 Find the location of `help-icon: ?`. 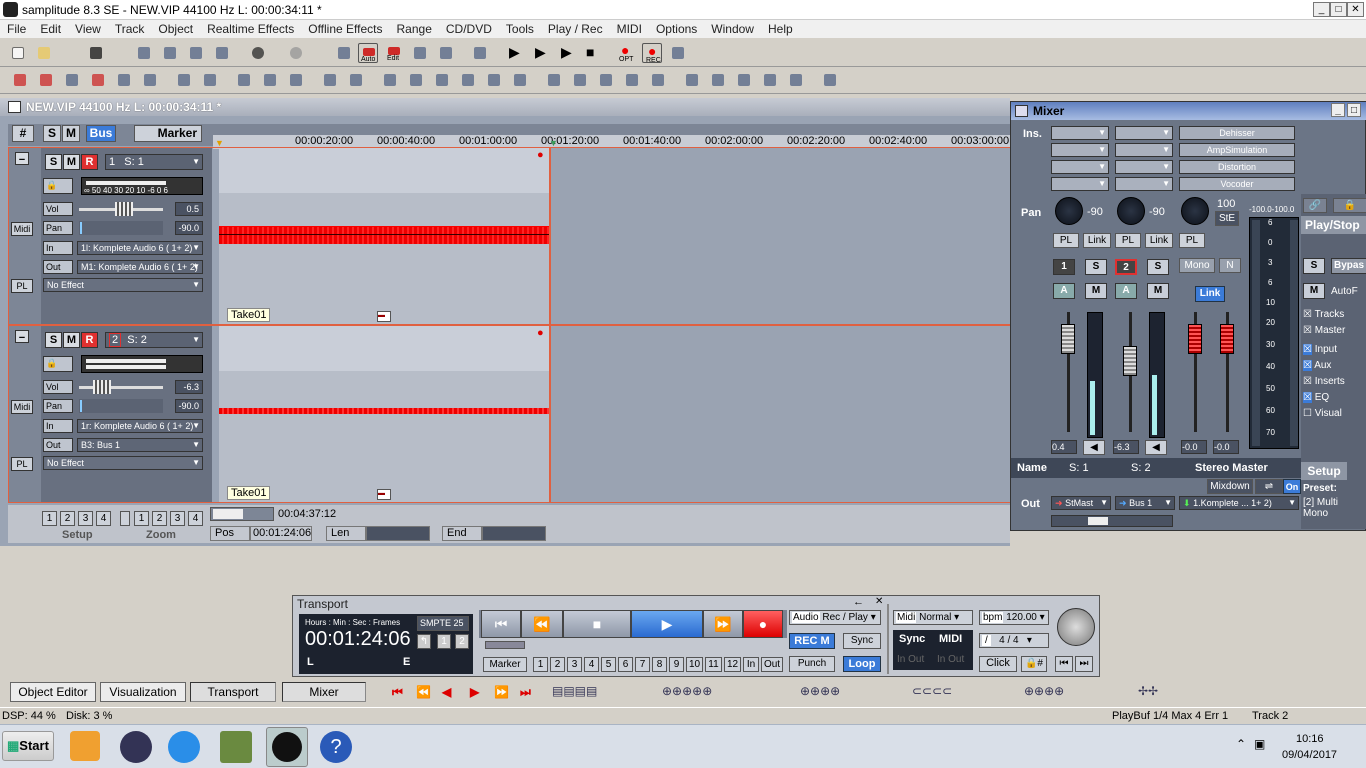

help-icon: ? is located at coordinates (336, 747).